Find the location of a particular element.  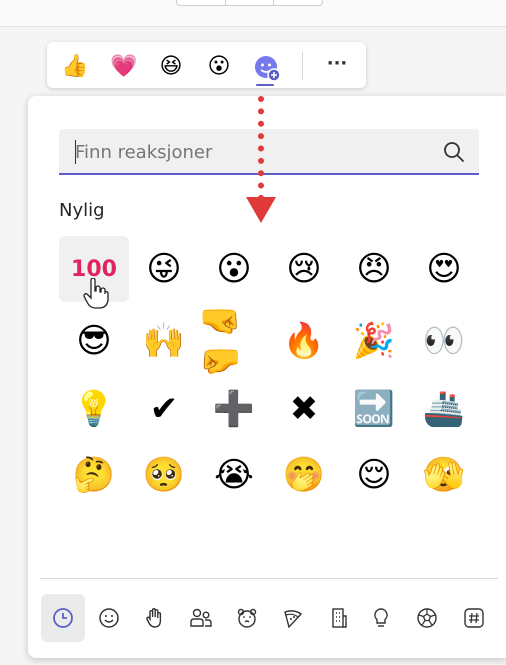

emoji-glyph: 😢 is located at coordinates (304, 269).